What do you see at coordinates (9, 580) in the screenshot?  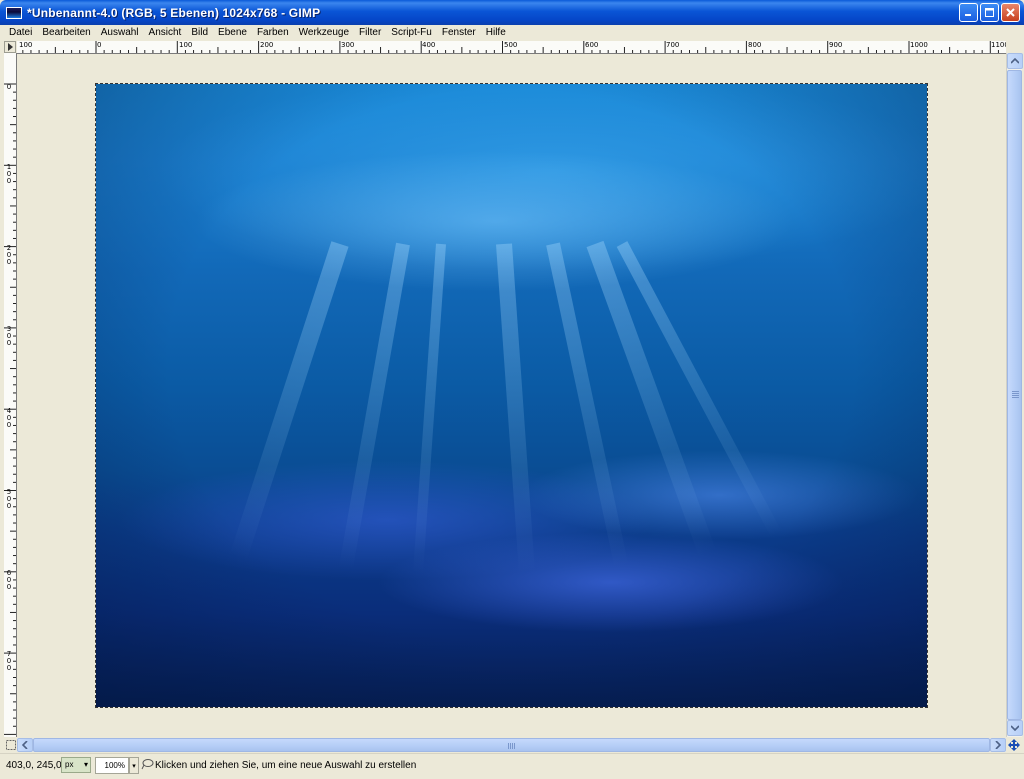 I see `ruler-v-label: 600` at bounding box center [9, 580].